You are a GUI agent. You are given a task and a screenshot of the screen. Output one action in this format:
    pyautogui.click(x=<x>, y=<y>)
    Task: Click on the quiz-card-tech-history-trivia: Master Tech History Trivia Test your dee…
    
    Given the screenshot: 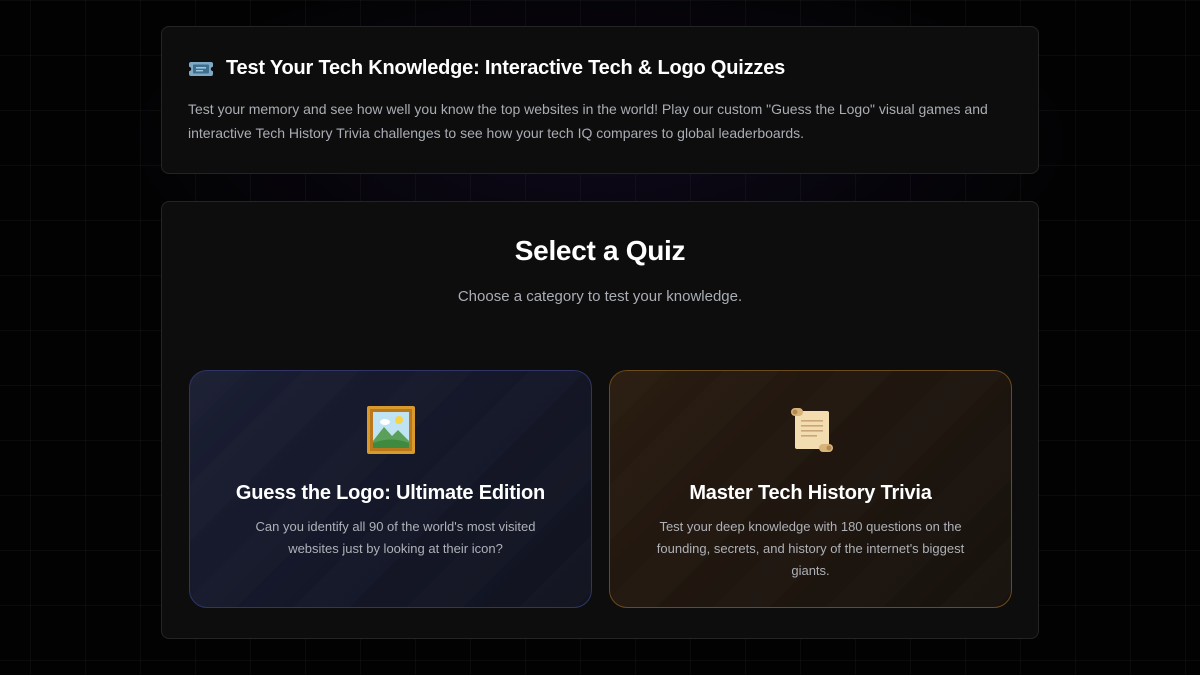 What is the action you would take?
    pyautogui.click(x=810, y=489)
    